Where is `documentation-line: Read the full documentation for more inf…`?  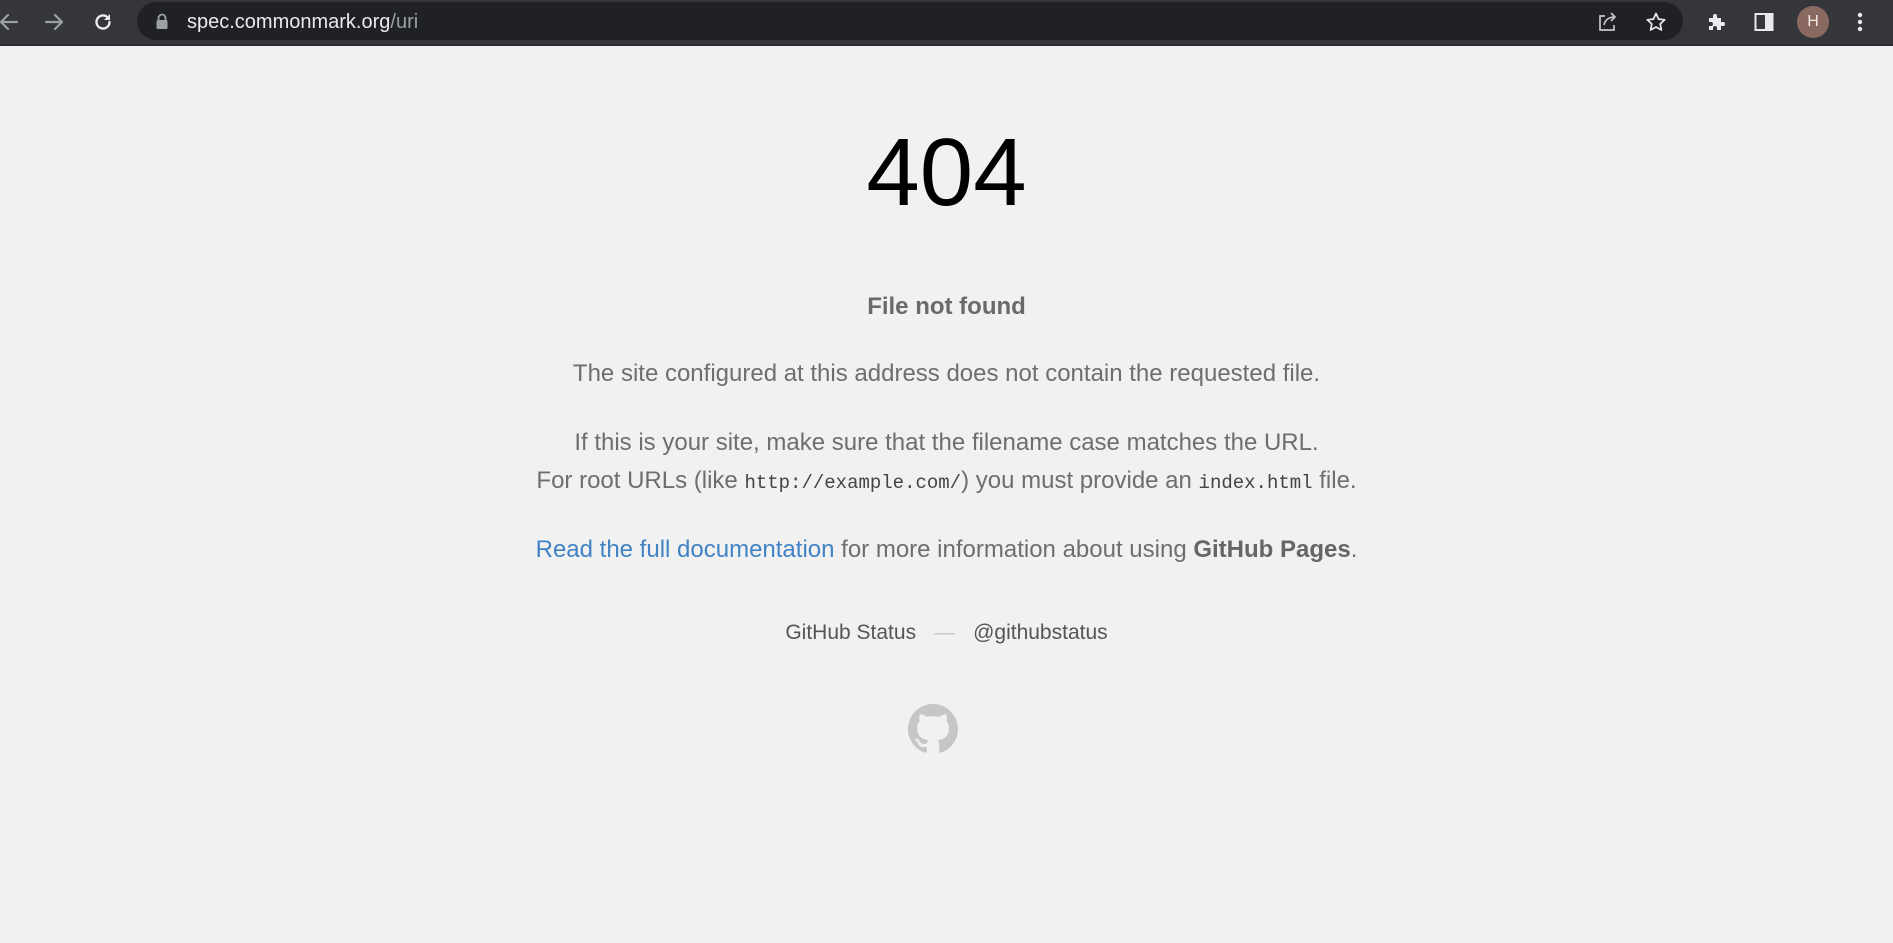
documentation-line: Read the full documentation for more inf… is located at coordinates (946, 550).